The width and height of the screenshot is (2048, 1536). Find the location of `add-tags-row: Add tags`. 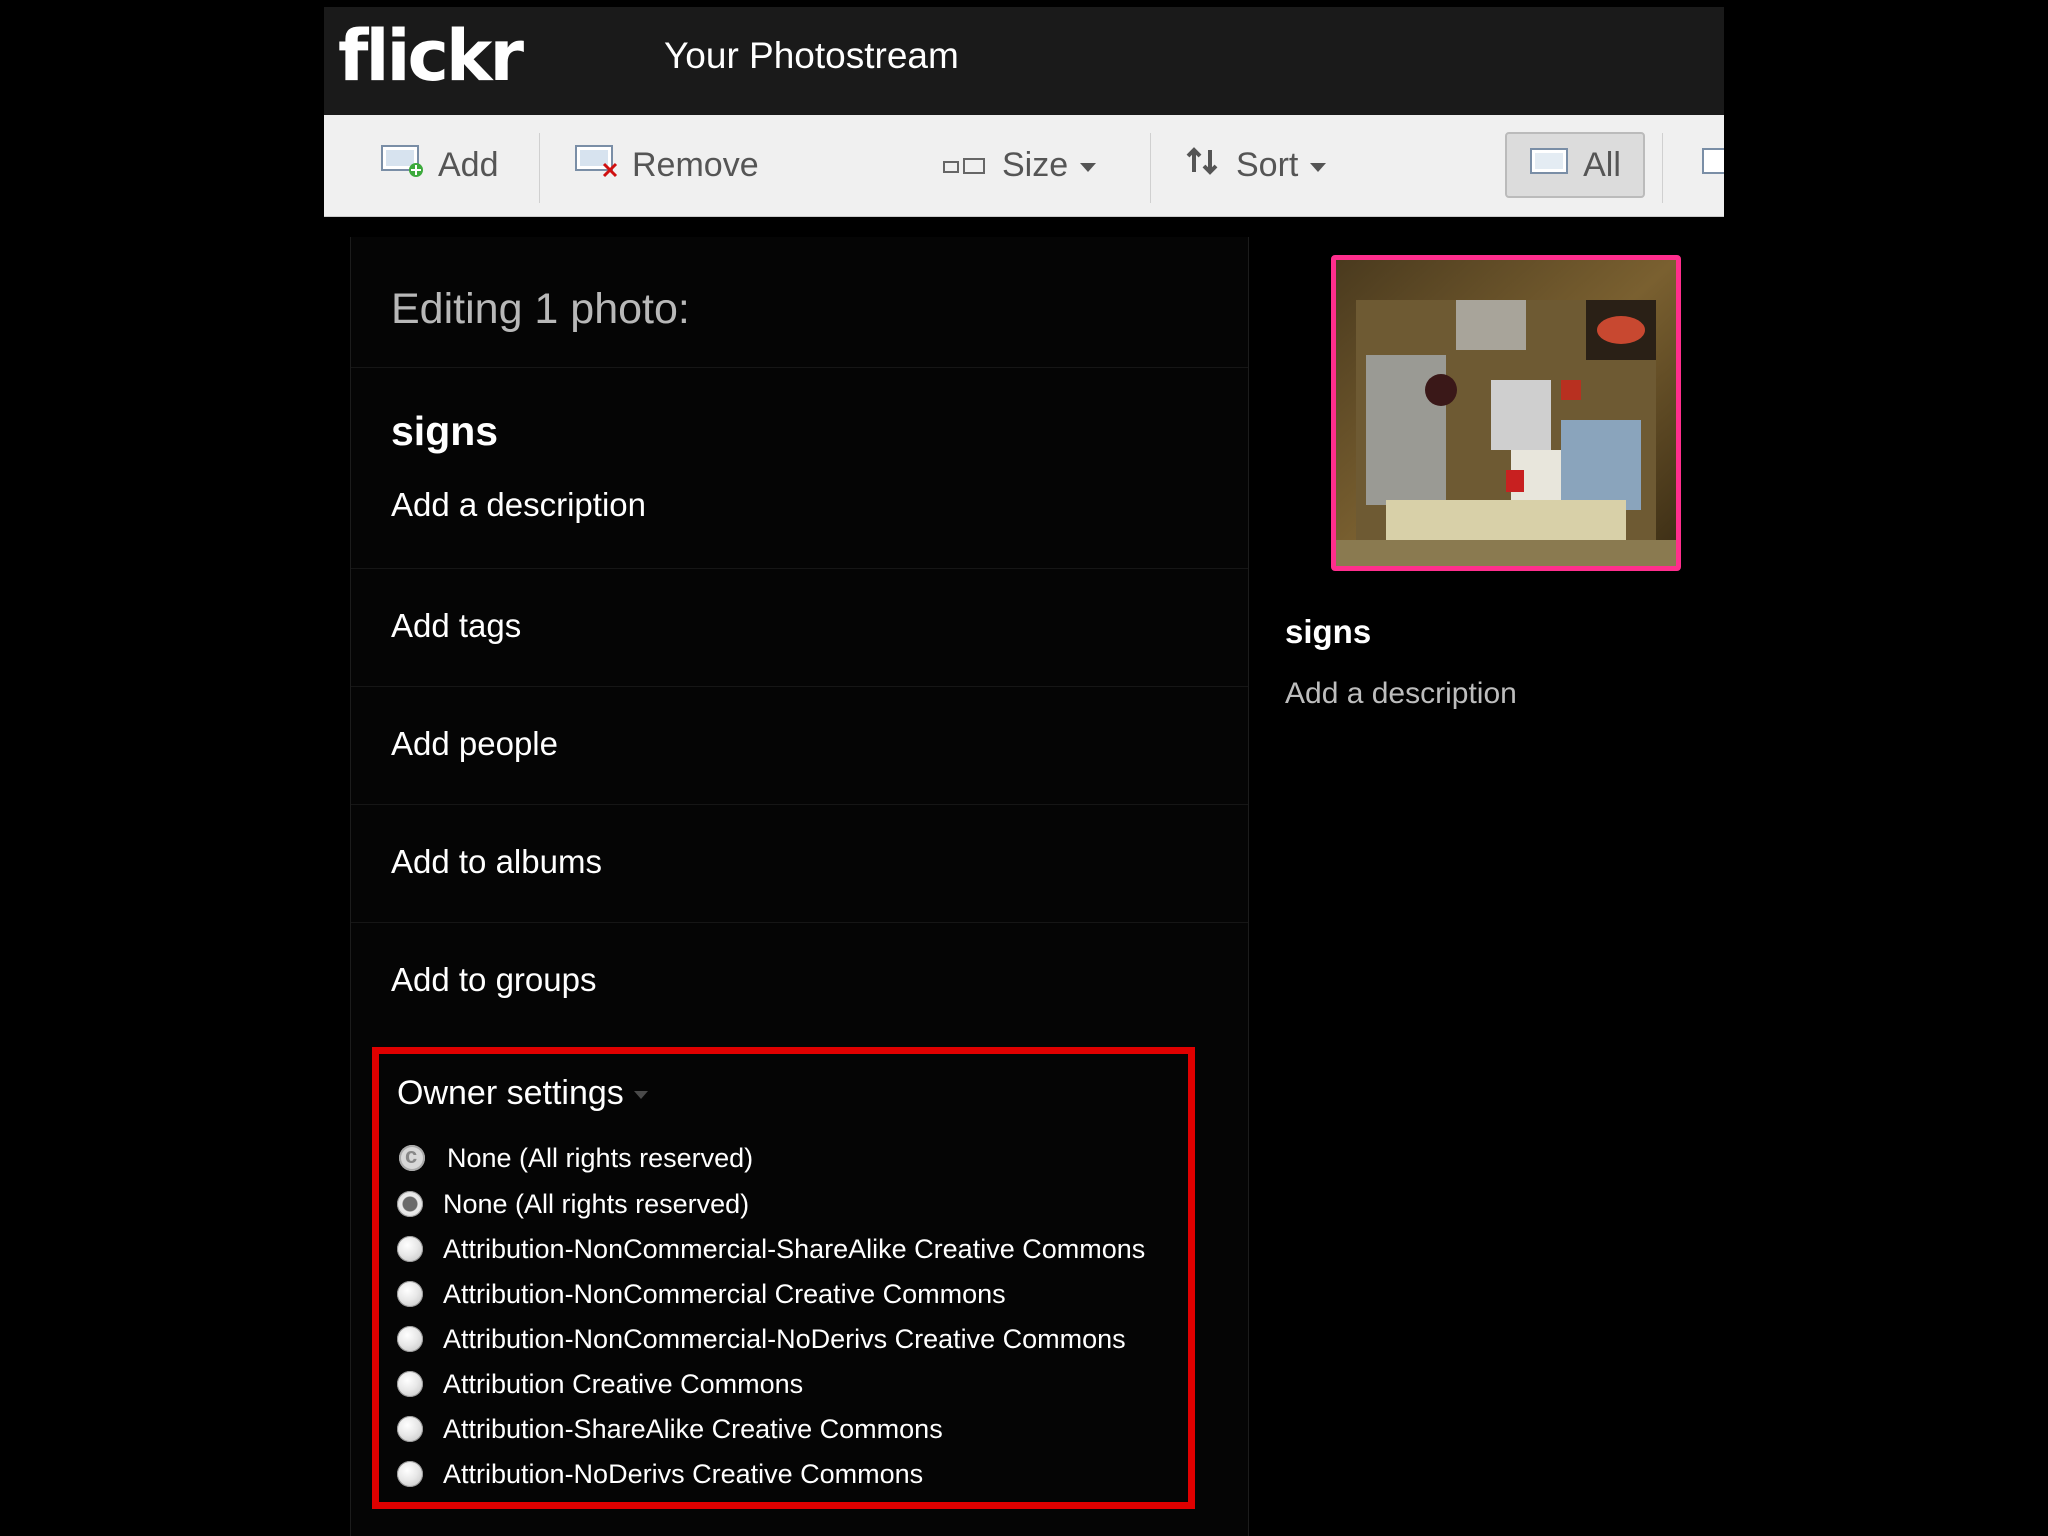

add-tags-row: Add tags is located at coordinates (799, 628).